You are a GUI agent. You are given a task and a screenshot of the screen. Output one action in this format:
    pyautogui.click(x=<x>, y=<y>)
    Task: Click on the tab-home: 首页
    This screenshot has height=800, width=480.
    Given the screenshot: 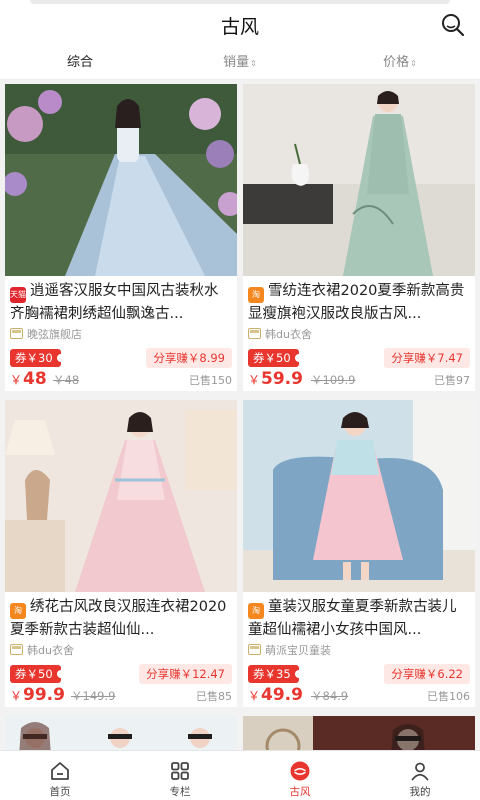 What is the action you would take?
    pyautogui.click(x=60, y=775)
    